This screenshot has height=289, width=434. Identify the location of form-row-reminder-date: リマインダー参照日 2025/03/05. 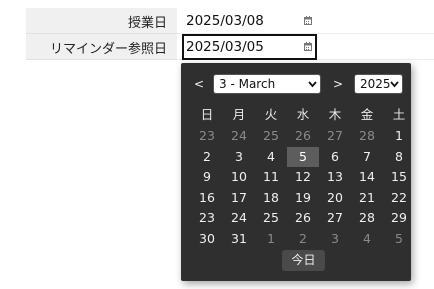
(230, 47).